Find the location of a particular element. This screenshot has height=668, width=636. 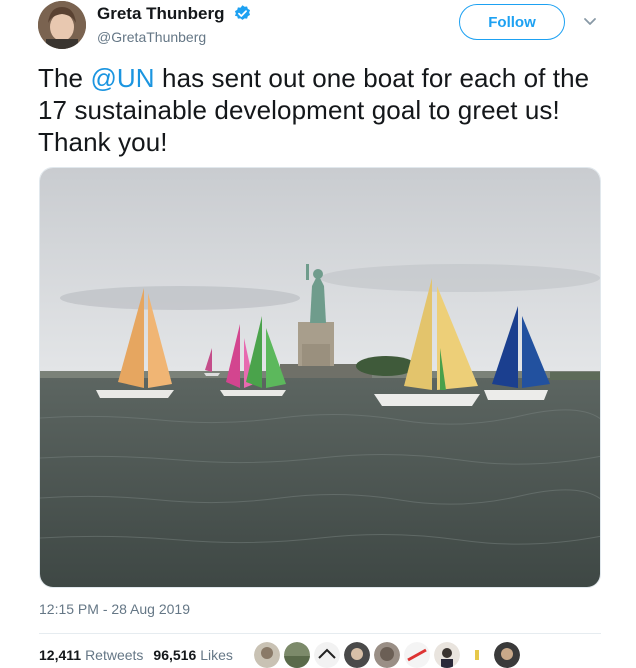

likes-stat: 96,516 Likes is located at coordinates (193, 655).